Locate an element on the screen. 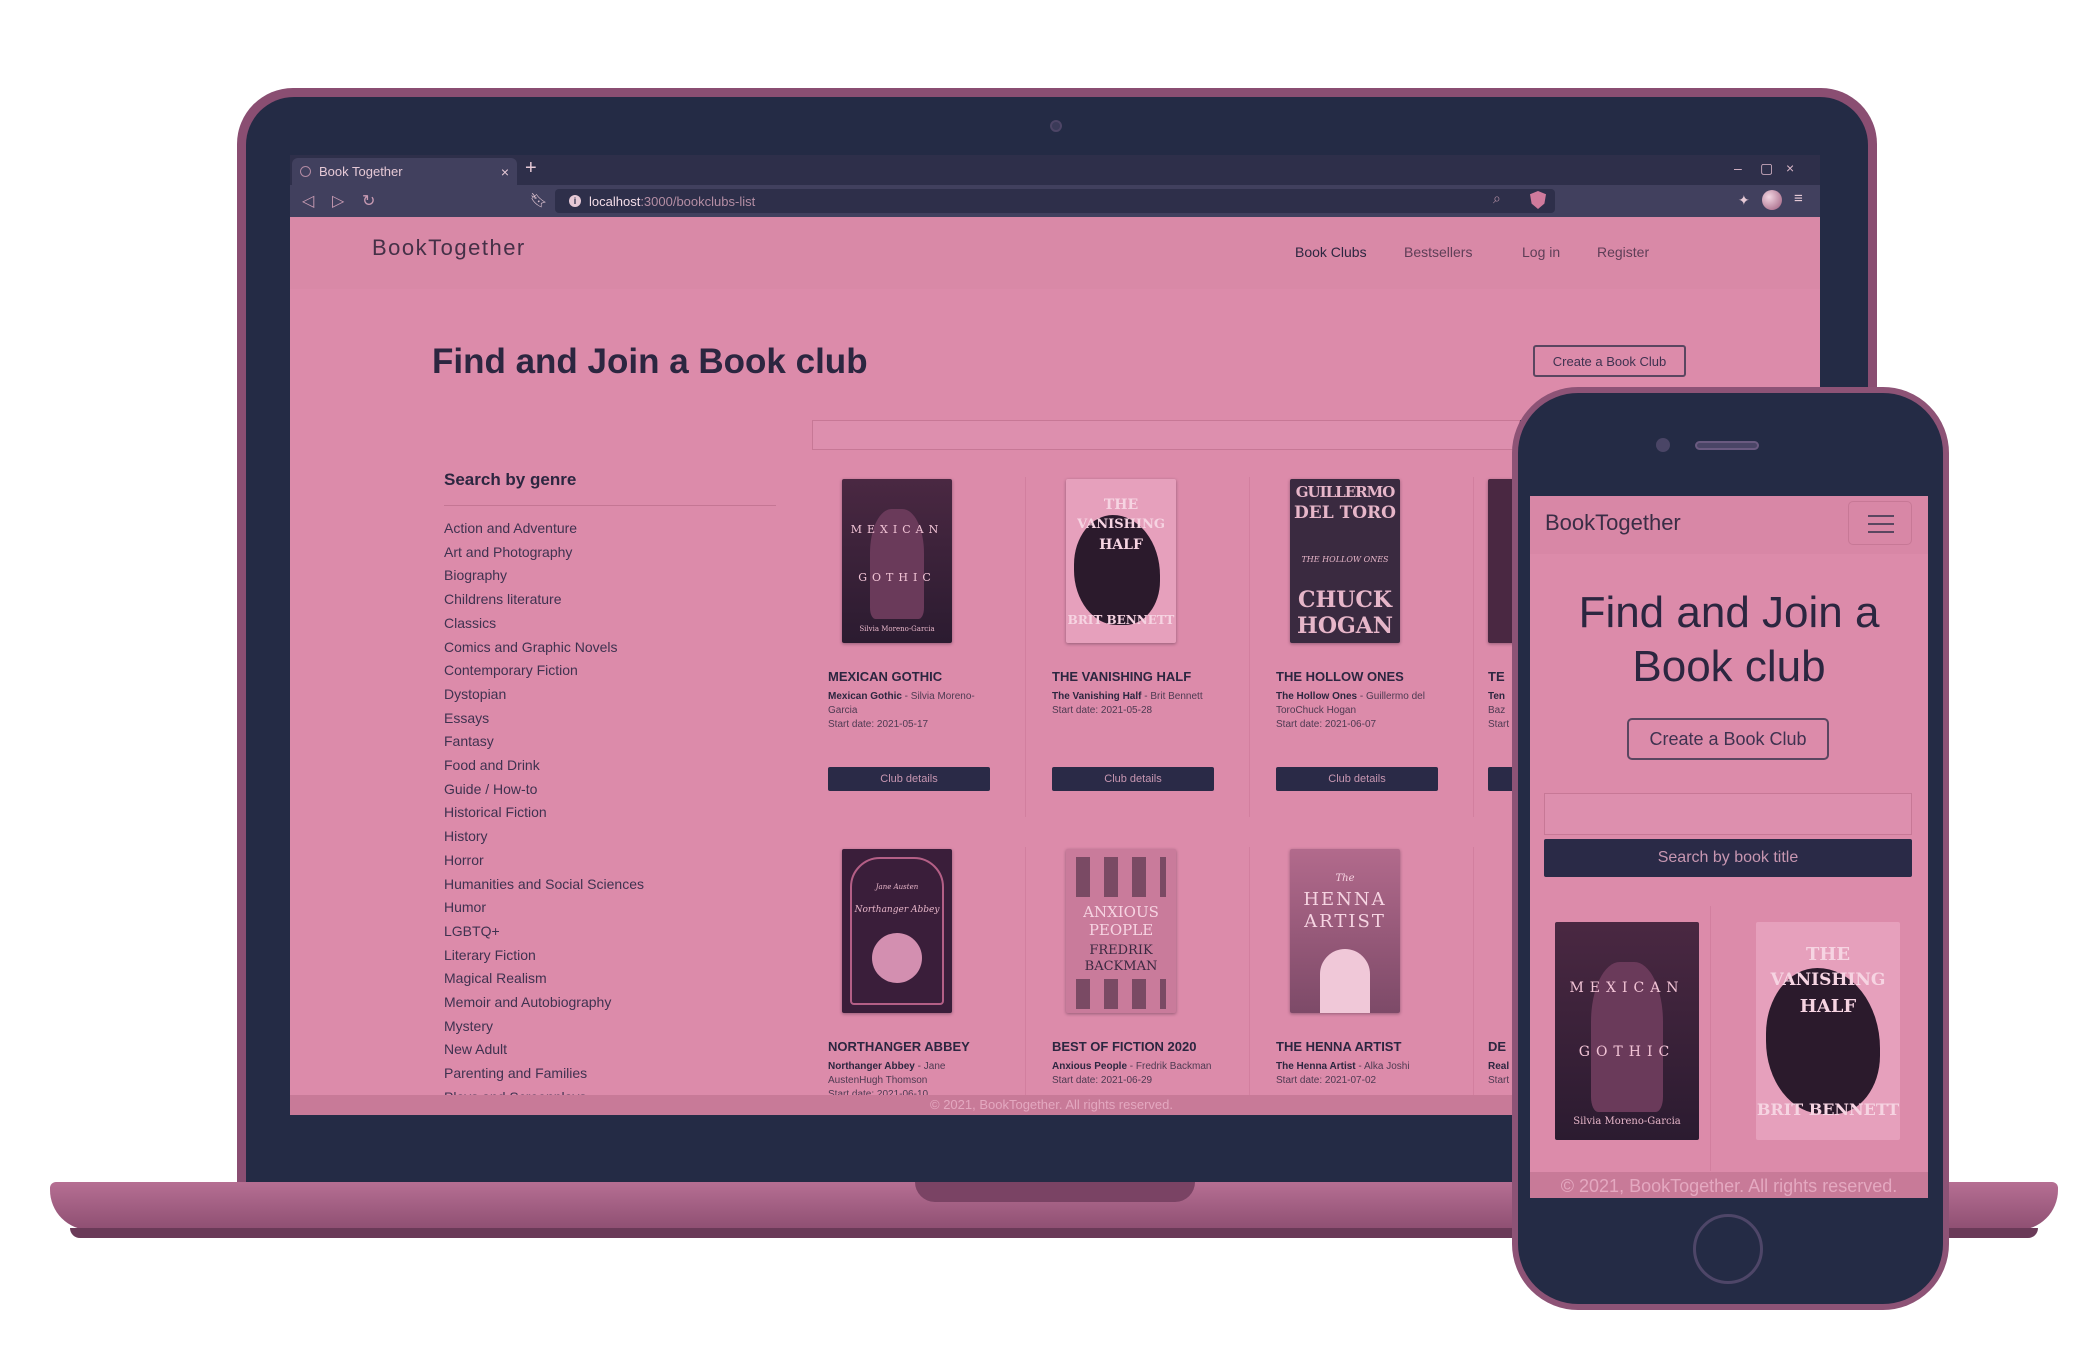  nav-log-in: Log in is located at coordinates (1541, 252).